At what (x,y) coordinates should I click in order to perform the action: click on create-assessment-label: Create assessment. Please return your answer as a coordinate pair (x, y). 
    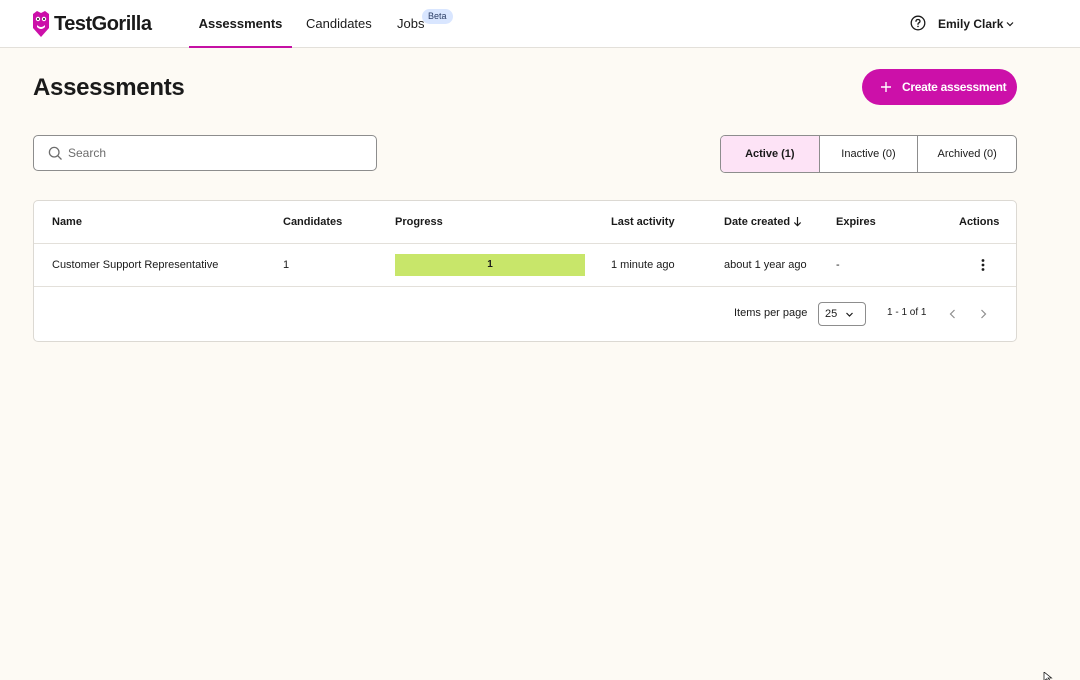
    Looking at the image, I should click on (954, 87).